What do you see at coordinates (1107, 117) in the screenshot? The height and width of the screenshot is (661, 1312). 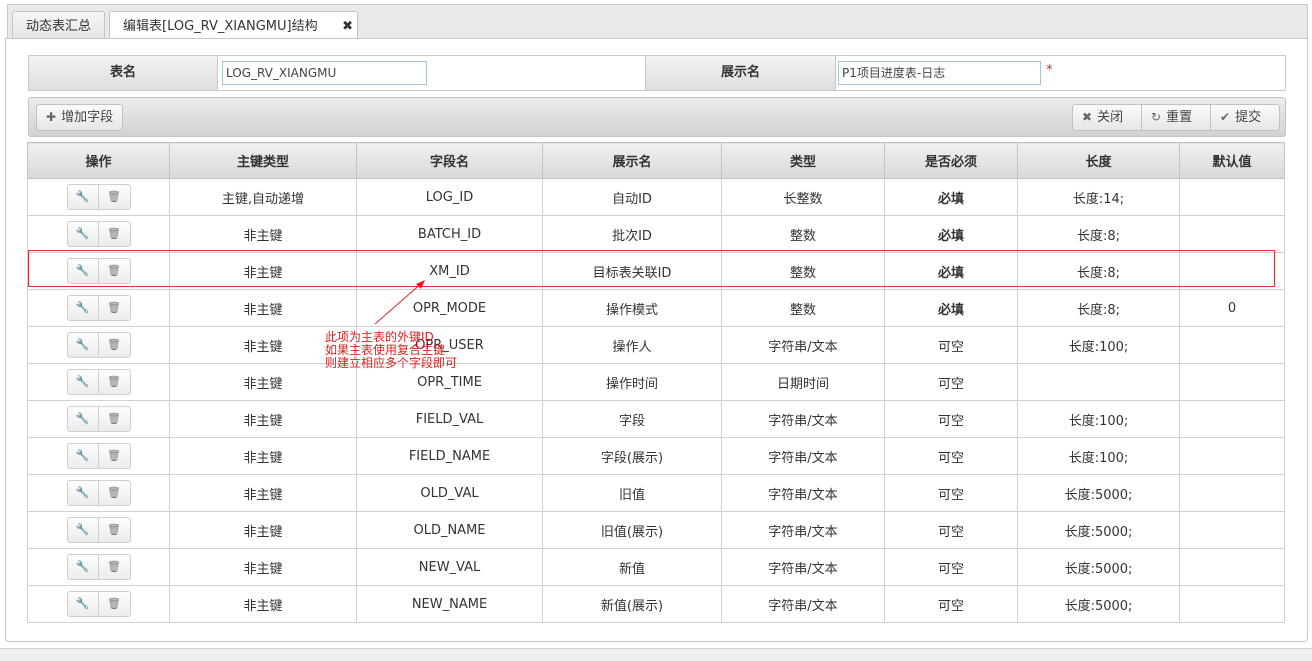 I see `close-button: ✖ 关闭` at bounding box center [1107, 117].